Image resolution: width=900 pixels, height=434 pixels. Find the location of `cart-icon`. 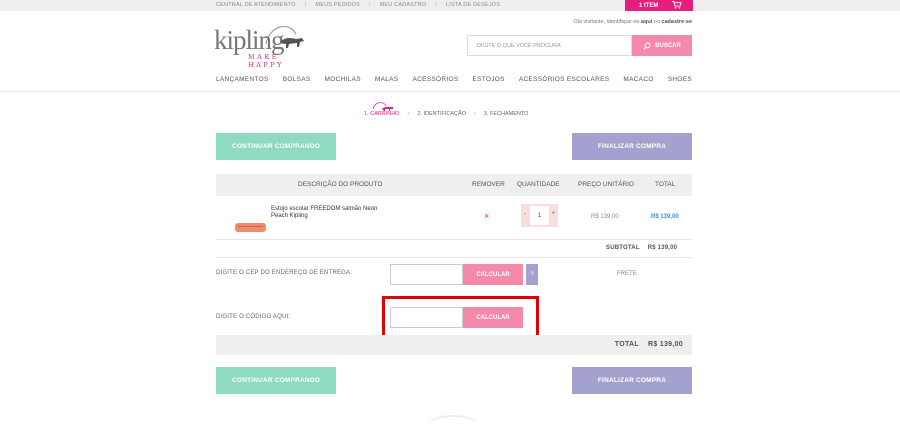

cart-icon is located at coordinates (677, 5).